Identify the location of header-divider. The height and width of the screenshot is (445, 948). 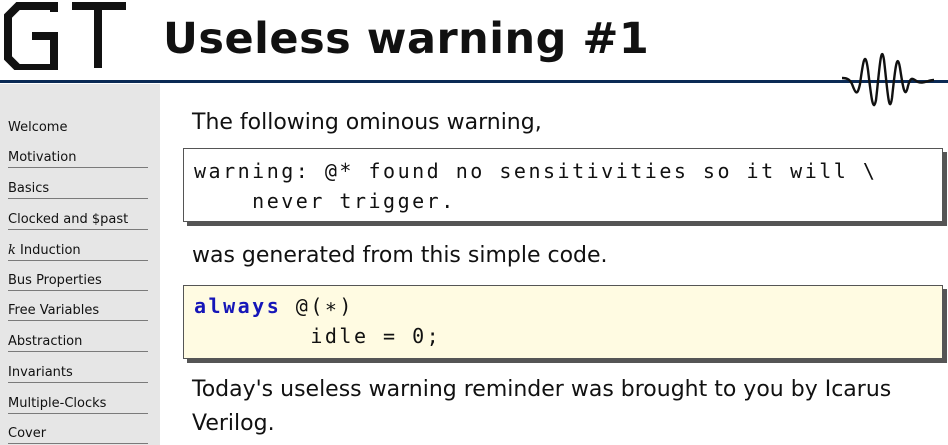
(474, 81).